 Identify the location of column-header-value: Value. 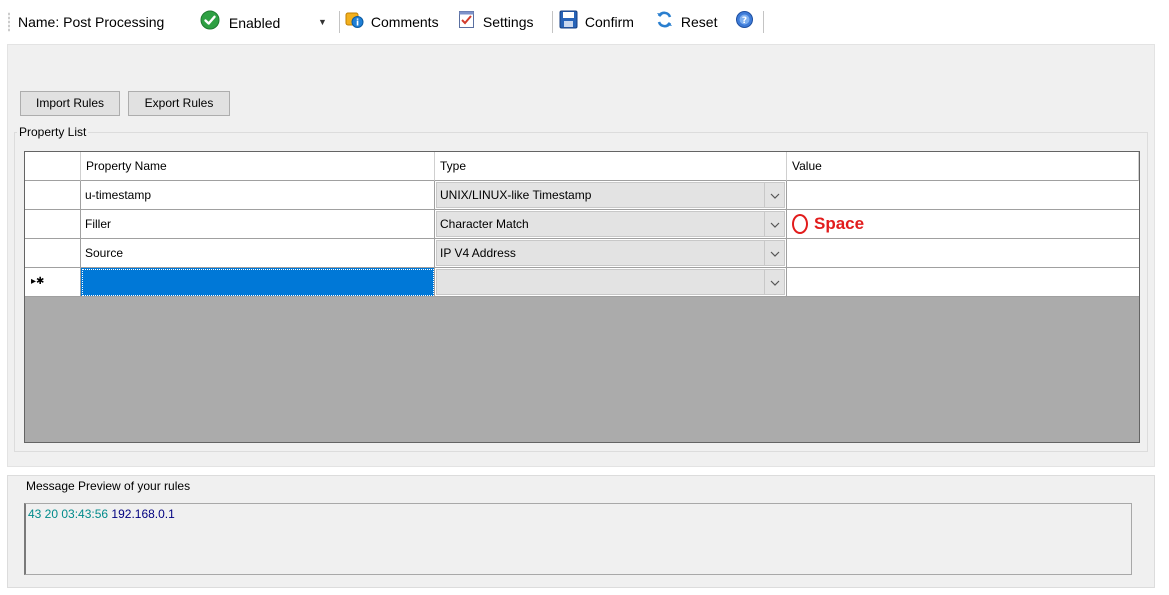
(963, 166).